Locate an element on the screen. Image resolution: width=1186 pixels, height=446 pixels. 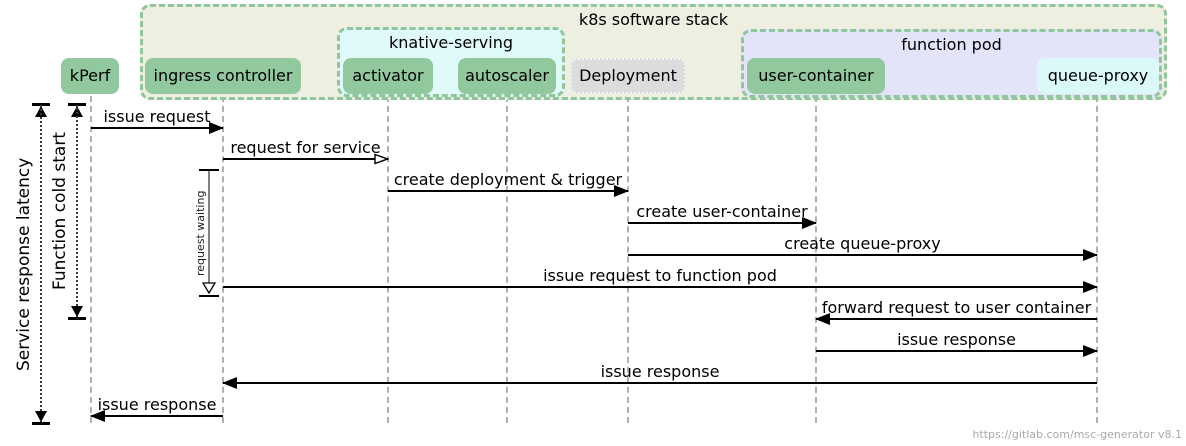
message-label: create queue-proxy is located at coordinates (862, 243).